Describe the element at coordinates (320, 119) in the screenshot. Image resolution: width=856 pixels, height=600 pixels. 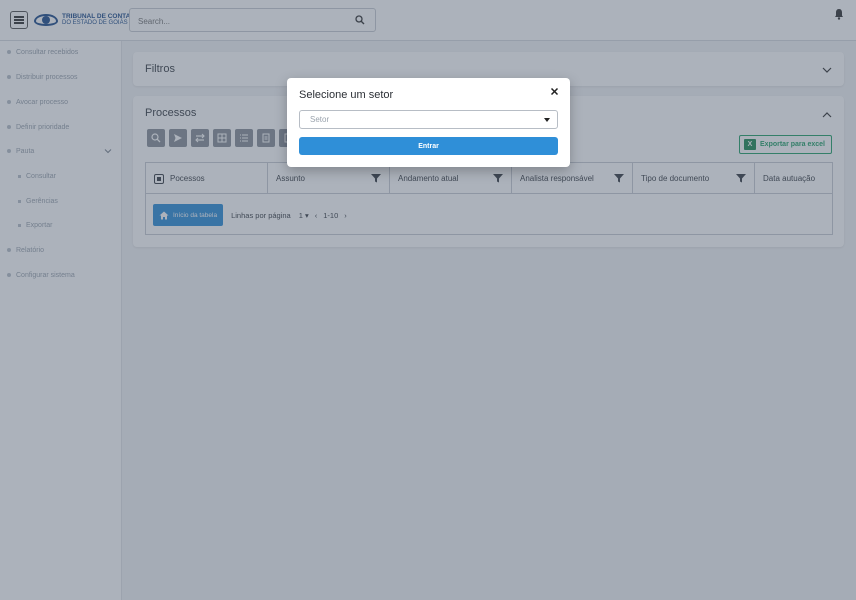
I see `sector-select-placeholder: Setor` at that location.